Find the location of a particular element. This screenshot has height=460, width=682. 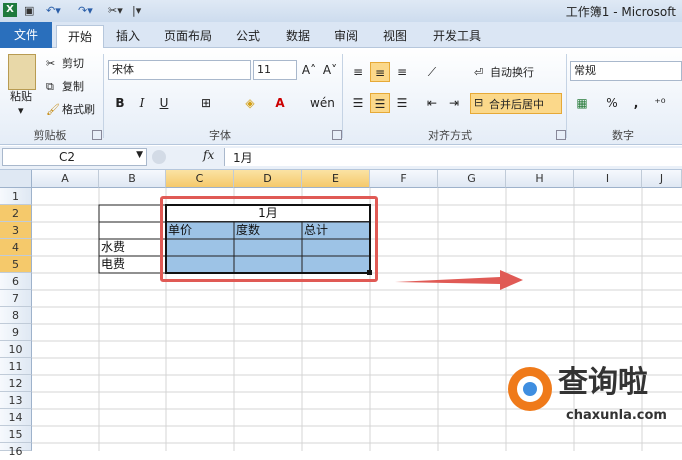

formula-cancel-icon is located at coordinates (159, 157).